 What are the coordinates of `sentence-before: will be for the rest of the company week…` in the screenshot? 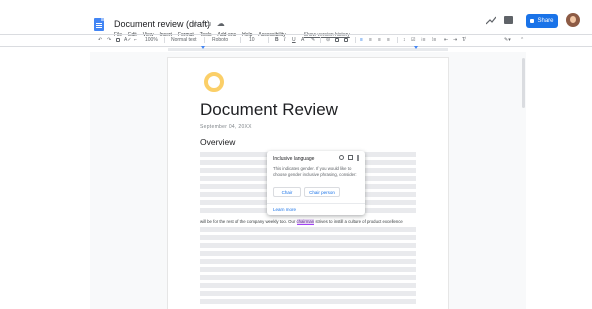 It's located at (248, 221).